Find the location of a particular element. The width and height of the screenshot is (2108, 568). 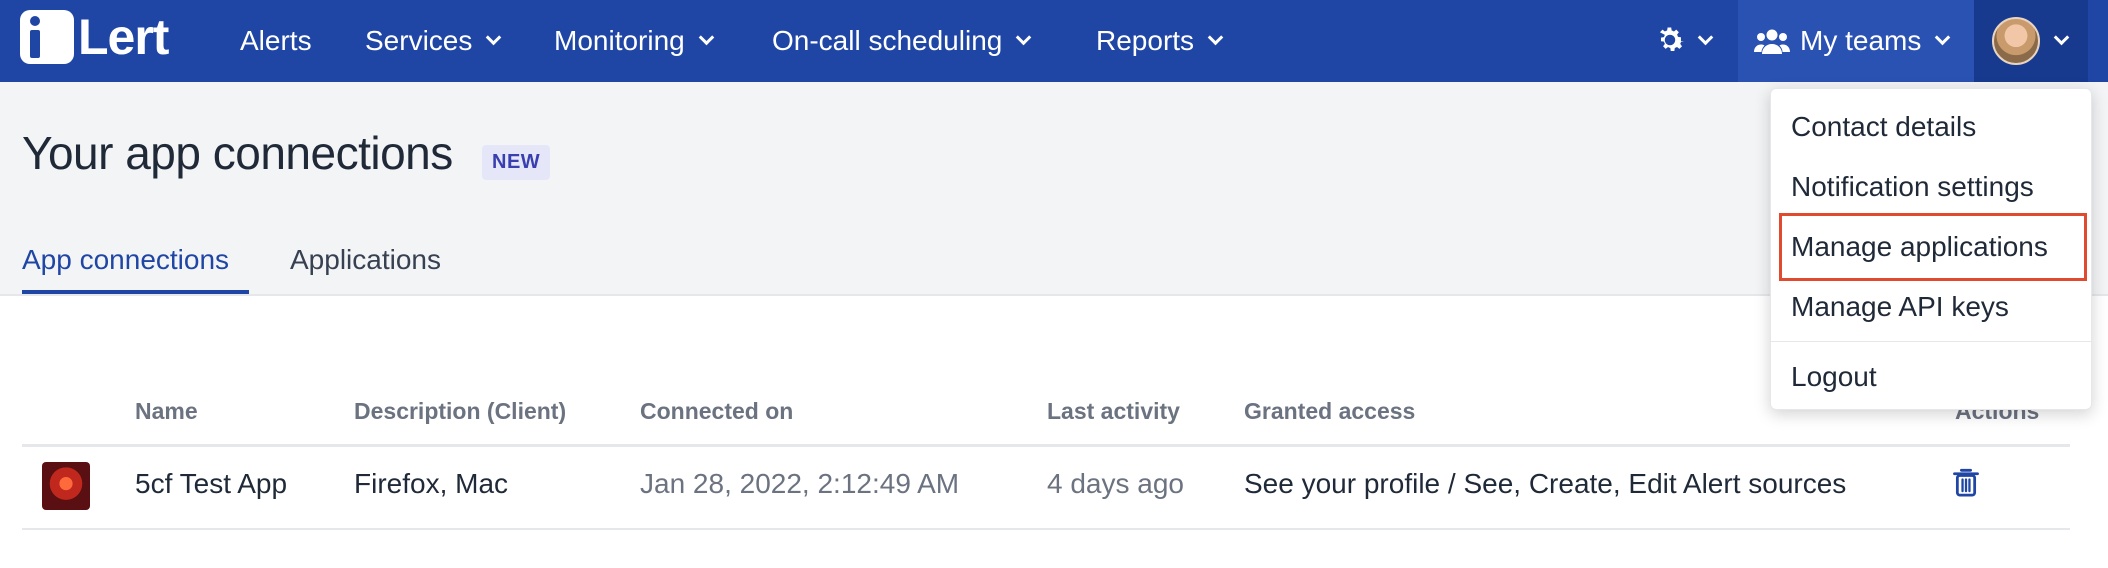

trash-icon is located at coordinates (1966, 483).